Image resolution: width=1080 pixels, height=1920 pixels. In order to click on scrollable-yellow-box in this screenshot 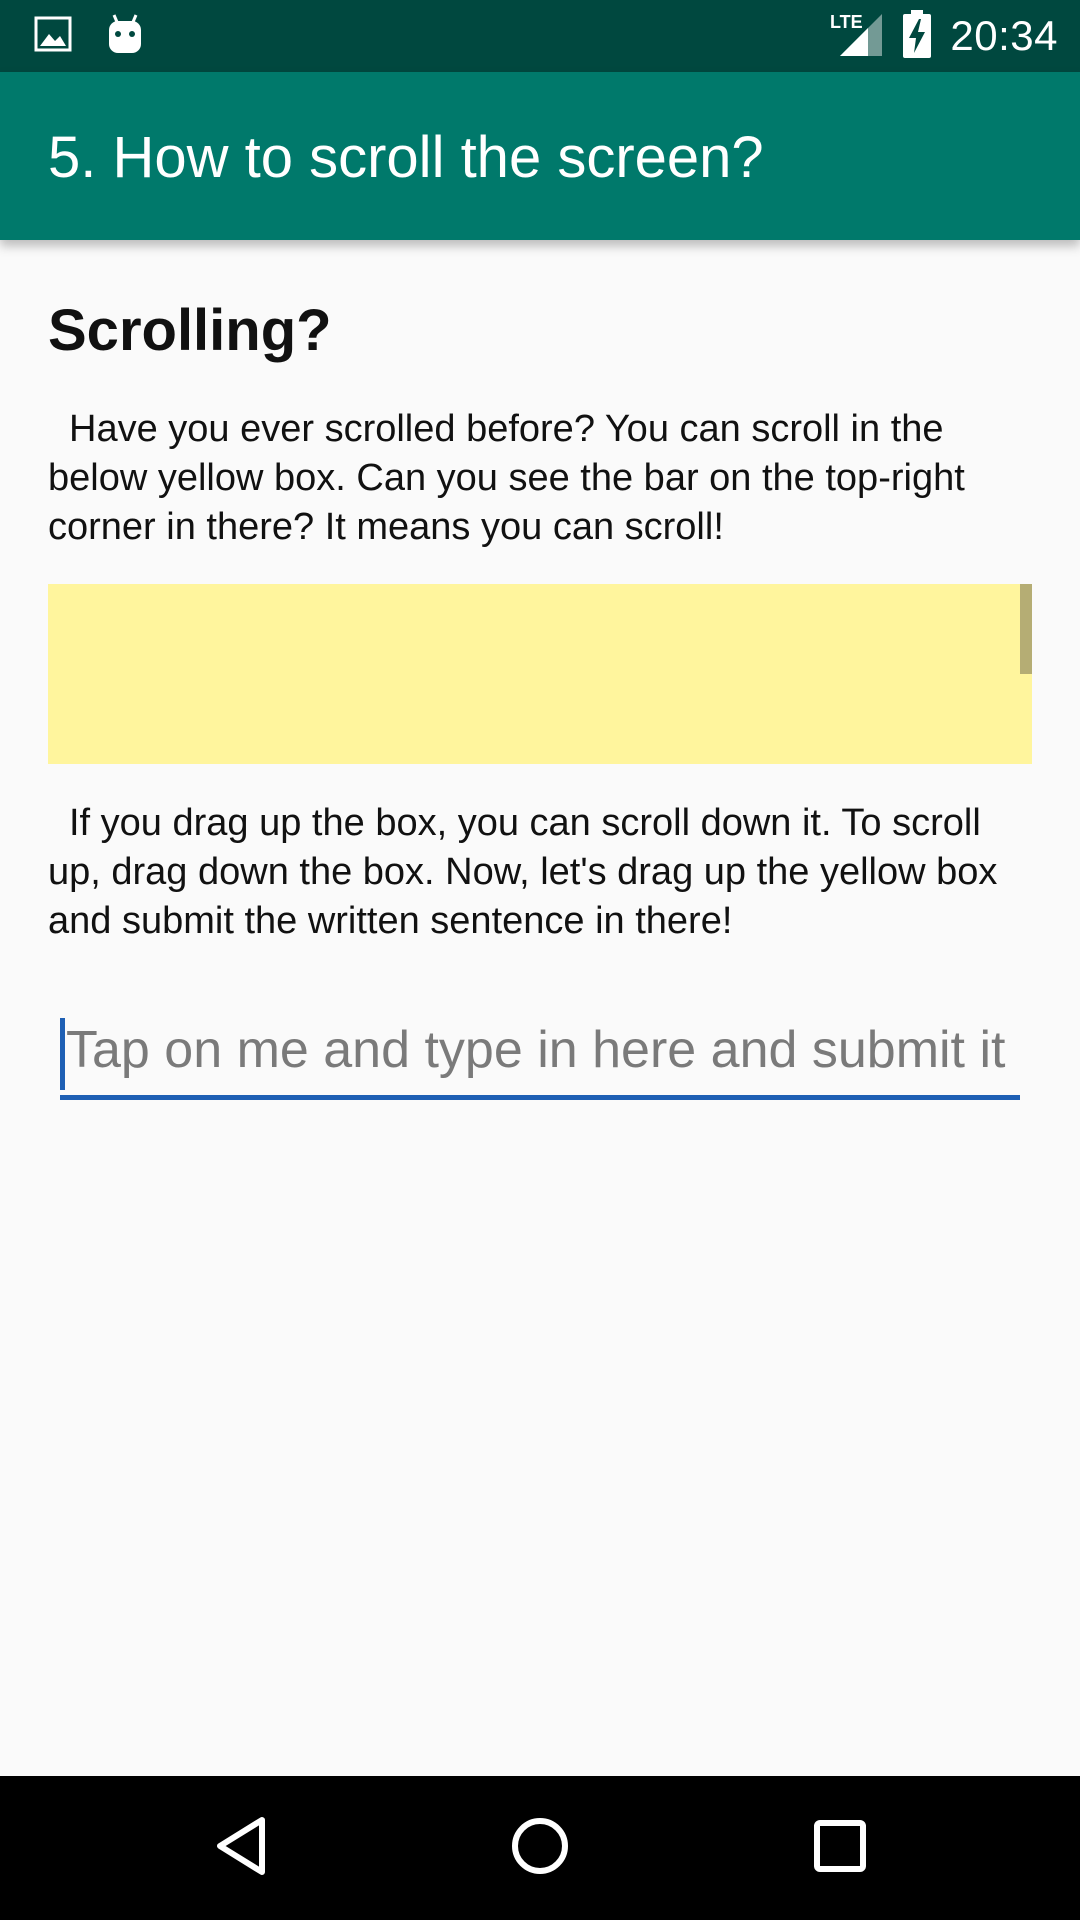, I will do `click(540, 674)`.